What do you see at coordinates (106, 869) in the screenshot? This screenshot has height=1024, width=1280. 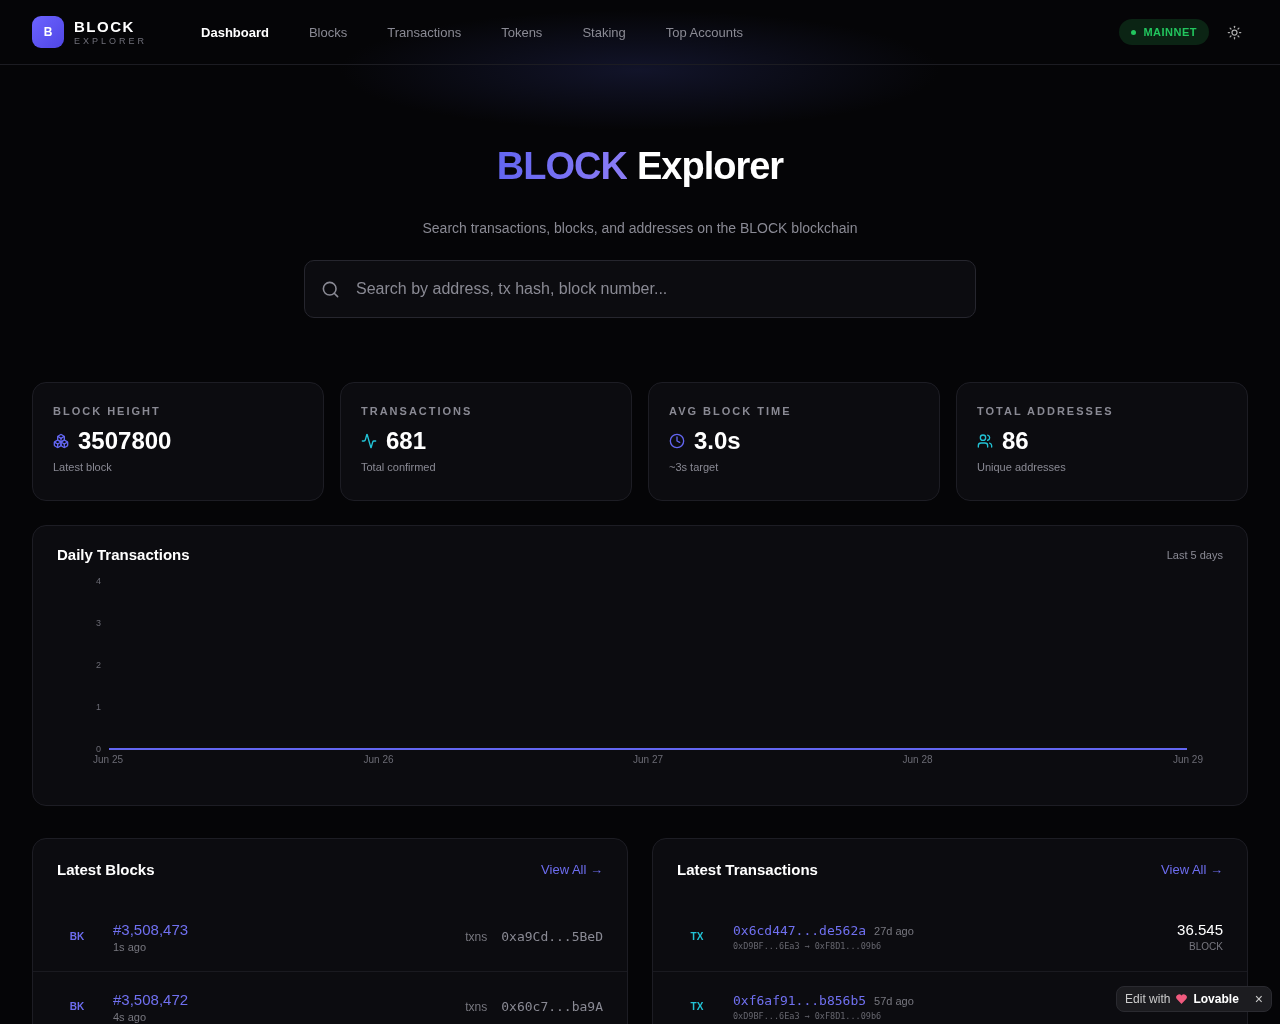 I see `card-title: Latest Blocks` at bounding box center [106, 869].